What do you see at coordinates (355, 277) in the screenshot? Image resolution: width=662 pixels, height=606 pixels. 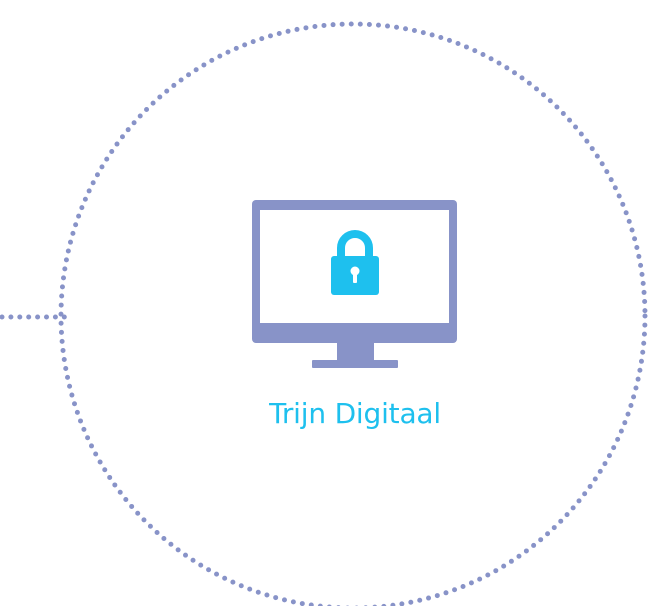 I see `keyhole-slot` at bounding box center [355, 277].